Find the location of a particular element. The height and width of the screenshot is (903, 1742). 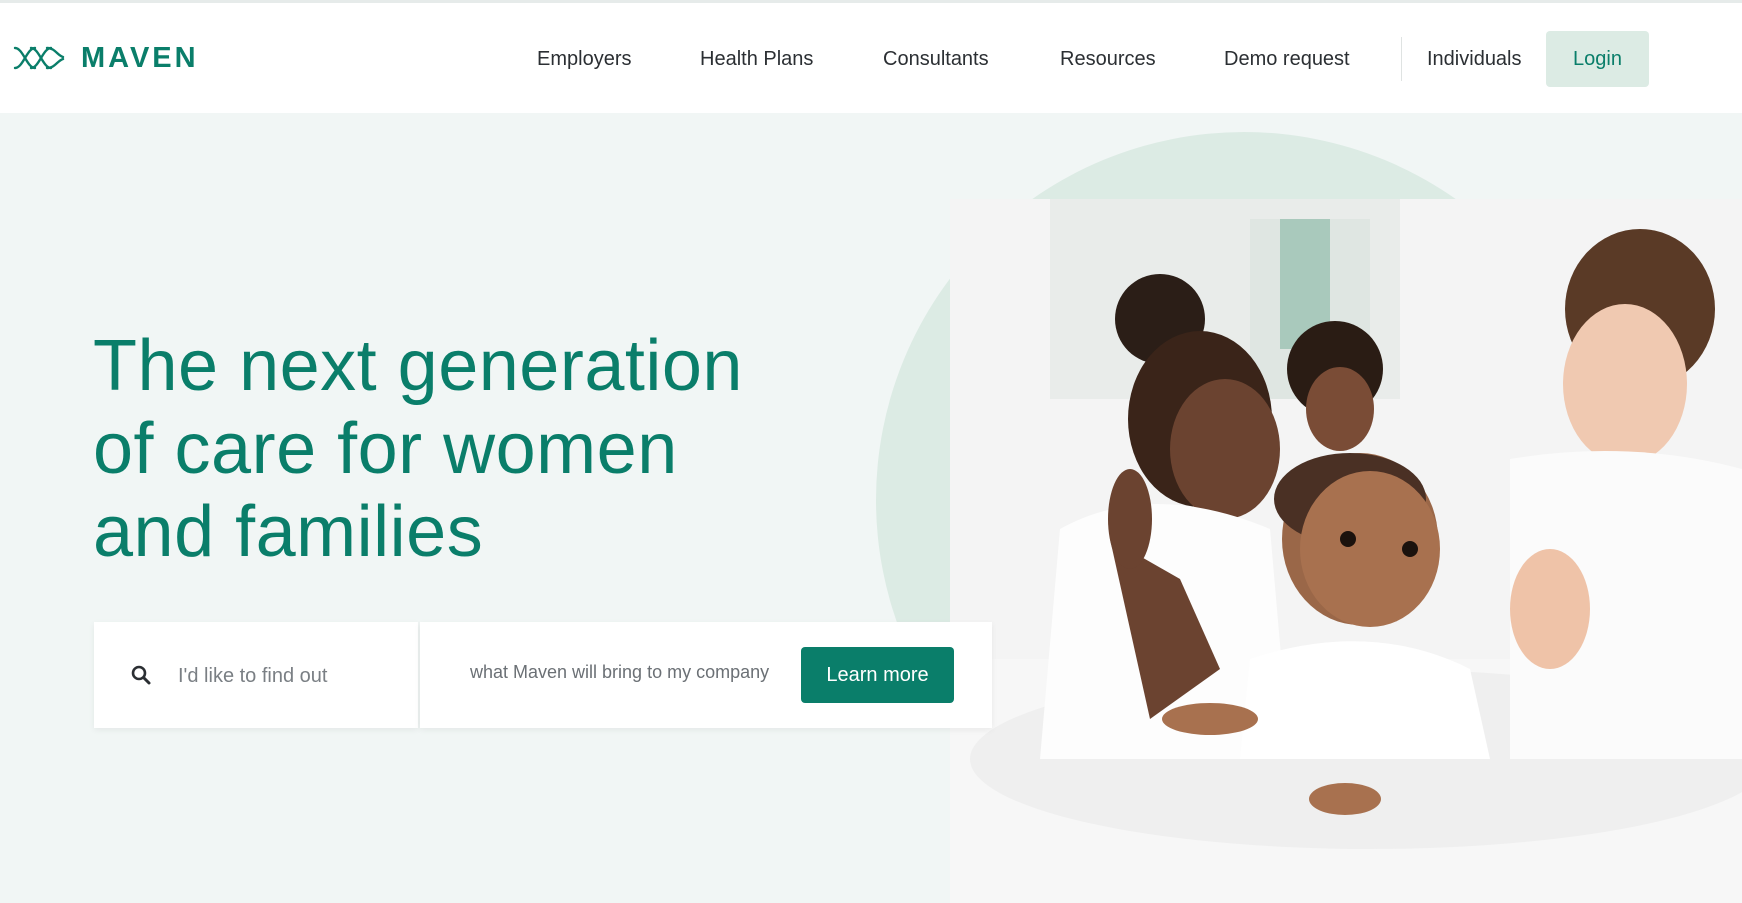

nav-health-plans: Health Plans is located at coordinates (756, 59).